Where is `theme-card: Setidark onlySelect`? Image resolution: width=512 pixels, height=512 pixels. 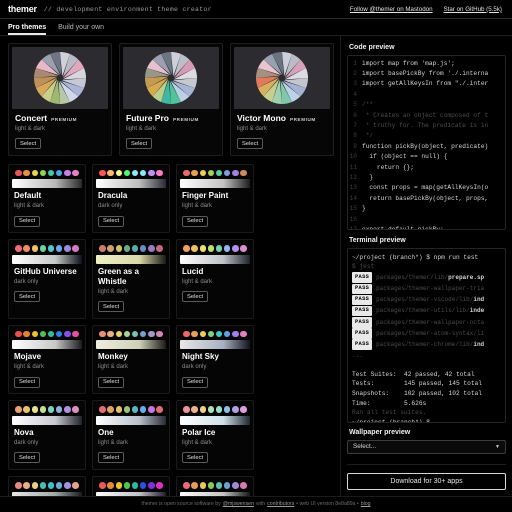
theme-card: Setidark onlySelect is located at coordinates (215, 485).